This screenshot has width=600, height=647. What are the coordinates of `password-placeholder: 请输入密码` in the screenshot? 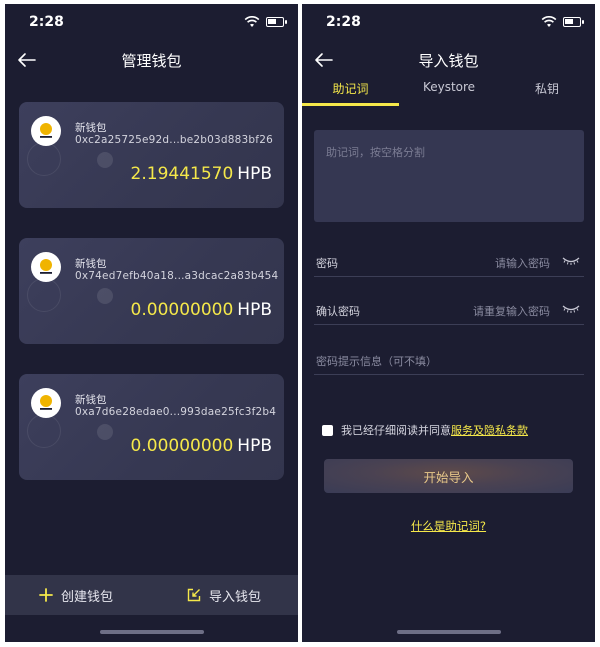 It's located at (522, 263).